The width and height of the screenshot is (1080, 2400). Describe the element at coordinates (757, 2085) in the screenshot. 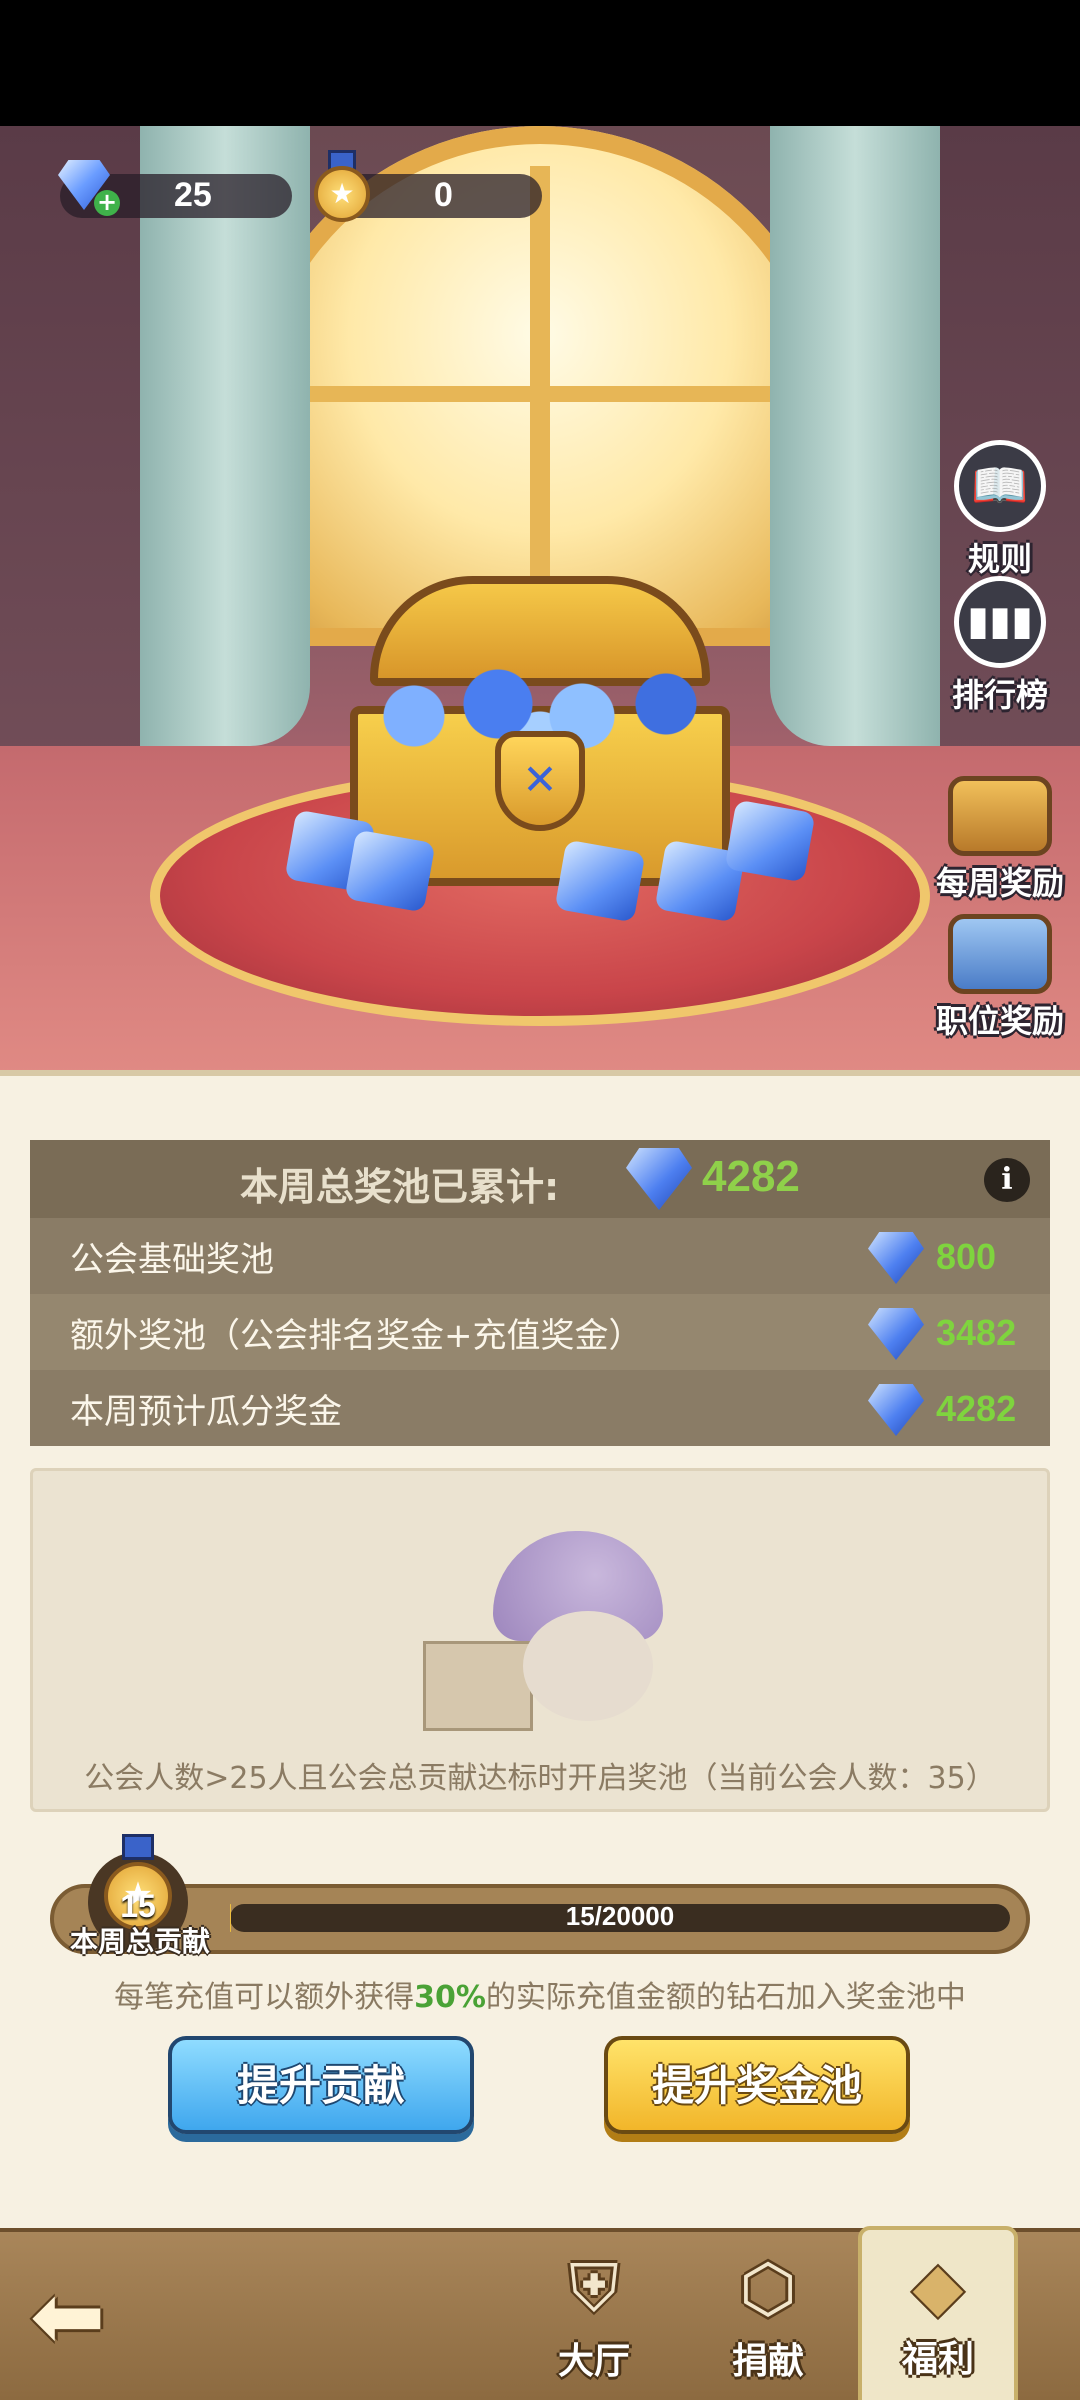

I see `raise-pool-button: 提升奖金池` at that location.